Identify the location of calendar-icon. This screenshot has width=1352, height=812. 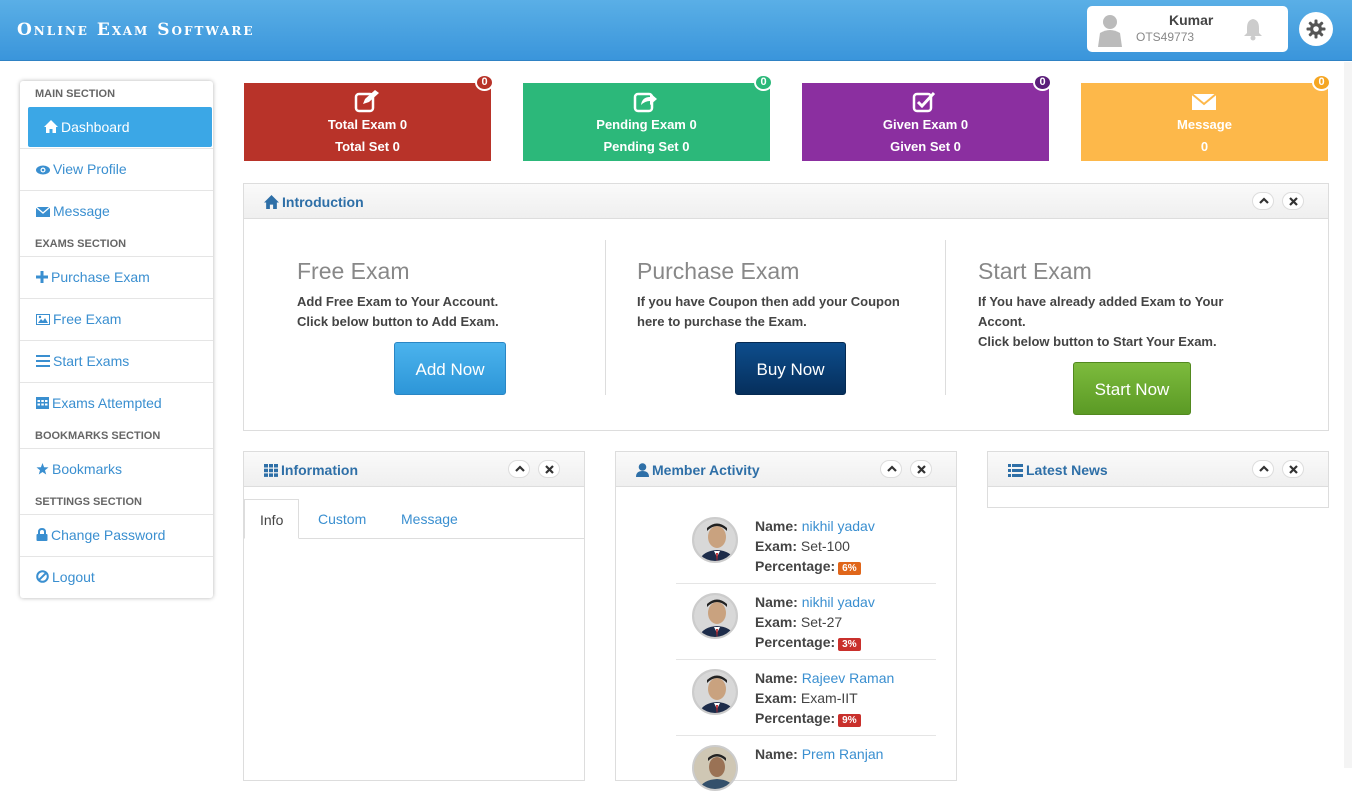
(42, 403).